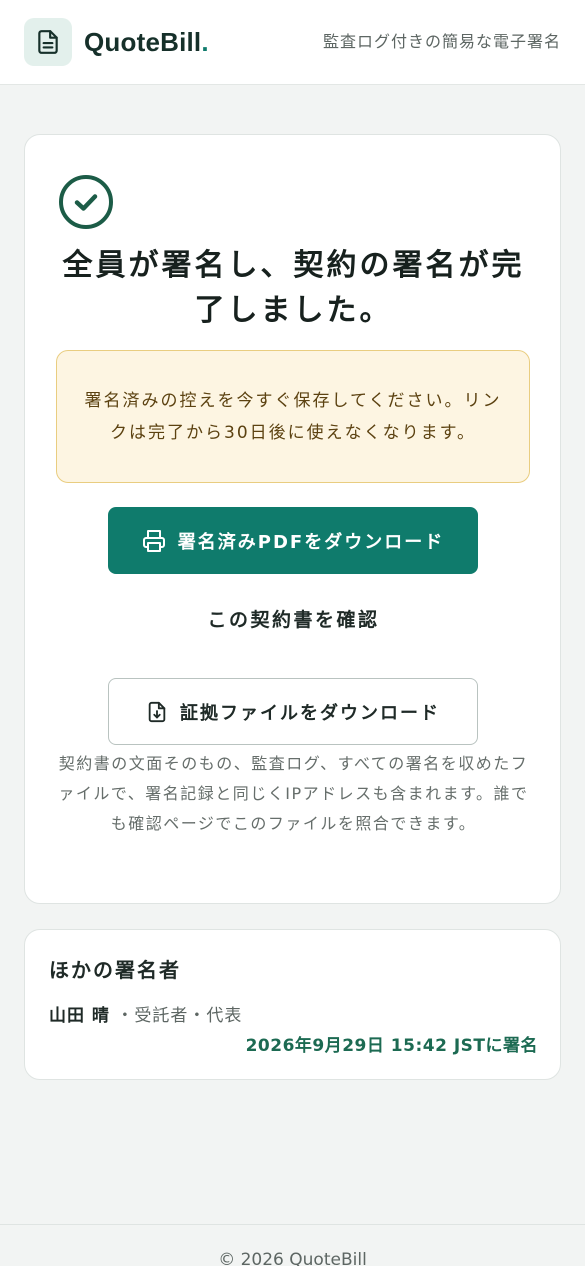  I want to click on header-tagline: 監査ログ付きの簡易な電子署名, so click(441, 41).